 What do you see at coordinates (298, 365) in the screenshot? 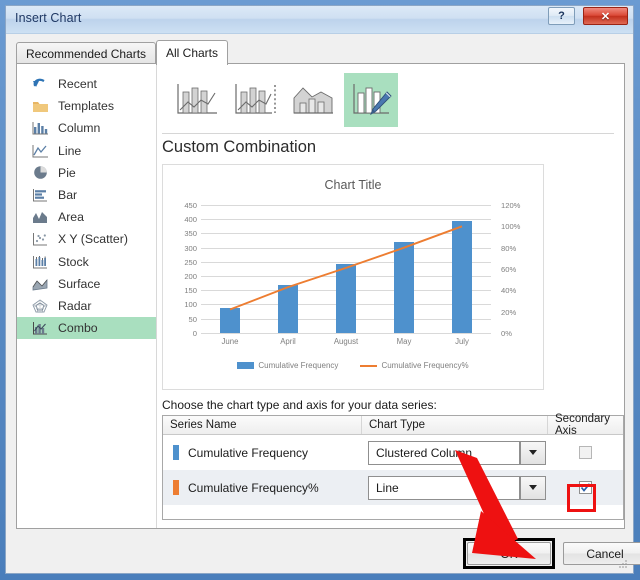
I see `legend-label: Cumulative Frequency` at bounding box center [298, 365].